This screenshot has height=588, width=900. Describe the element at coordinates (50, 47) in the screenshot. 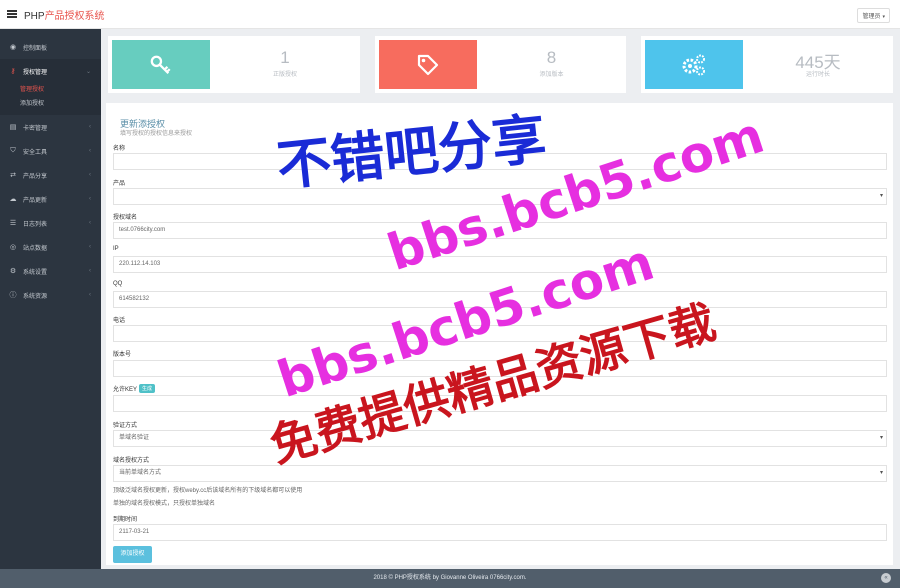

I see `sidebar-item-dashboard: ◉ 控制面板` at that location.